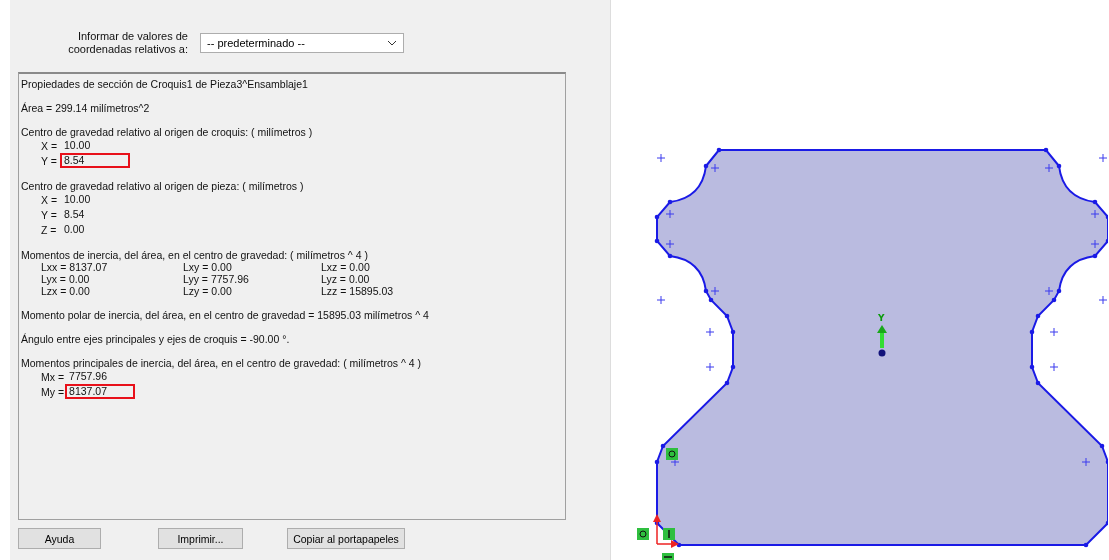 Image resolution: width=1109 pixels, height=560 pixels. Describe the element at coordinates (167, 132) in the screenshot. I see `report-heading: Centro de gravedad relativo al origen de croquis: ( milímetros )` at that location.